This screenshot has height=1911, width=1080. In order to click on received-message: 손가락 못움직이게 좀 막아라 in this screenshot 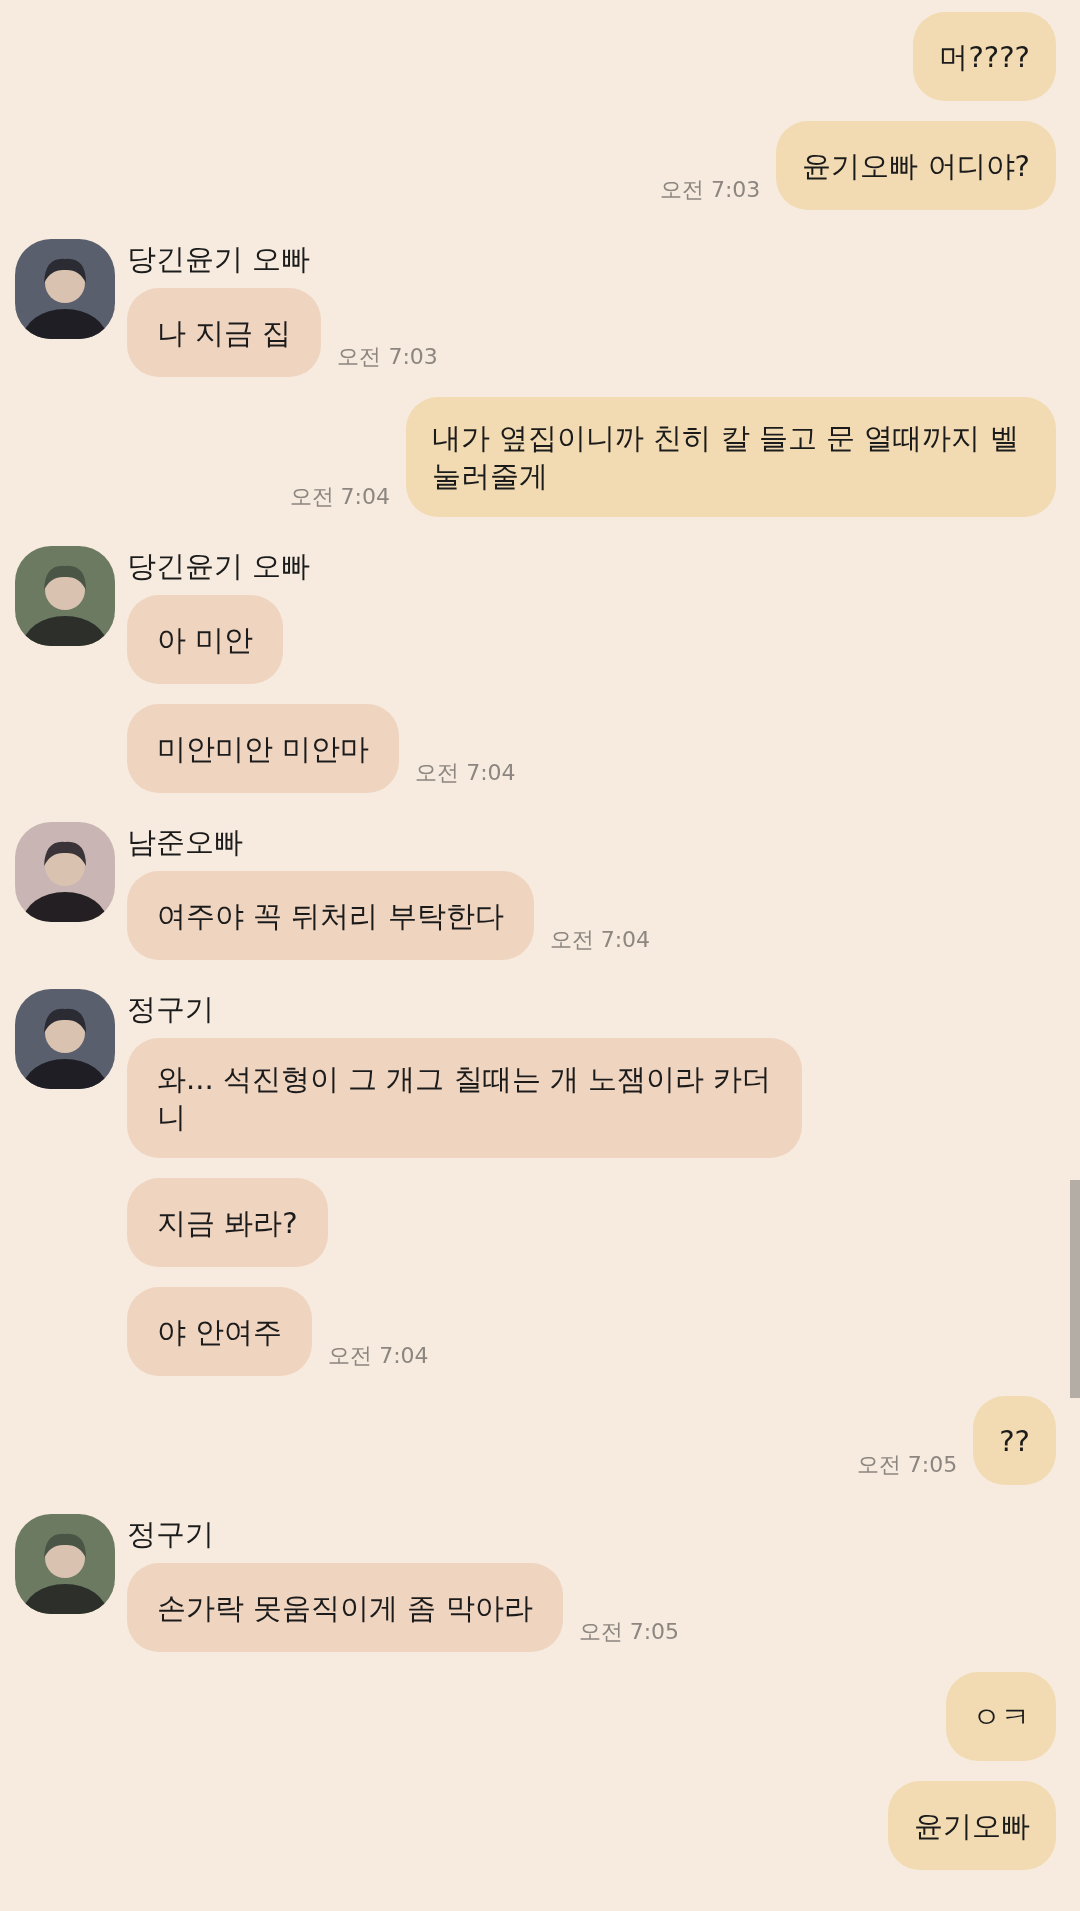, I will do `click(345, 1607)`.